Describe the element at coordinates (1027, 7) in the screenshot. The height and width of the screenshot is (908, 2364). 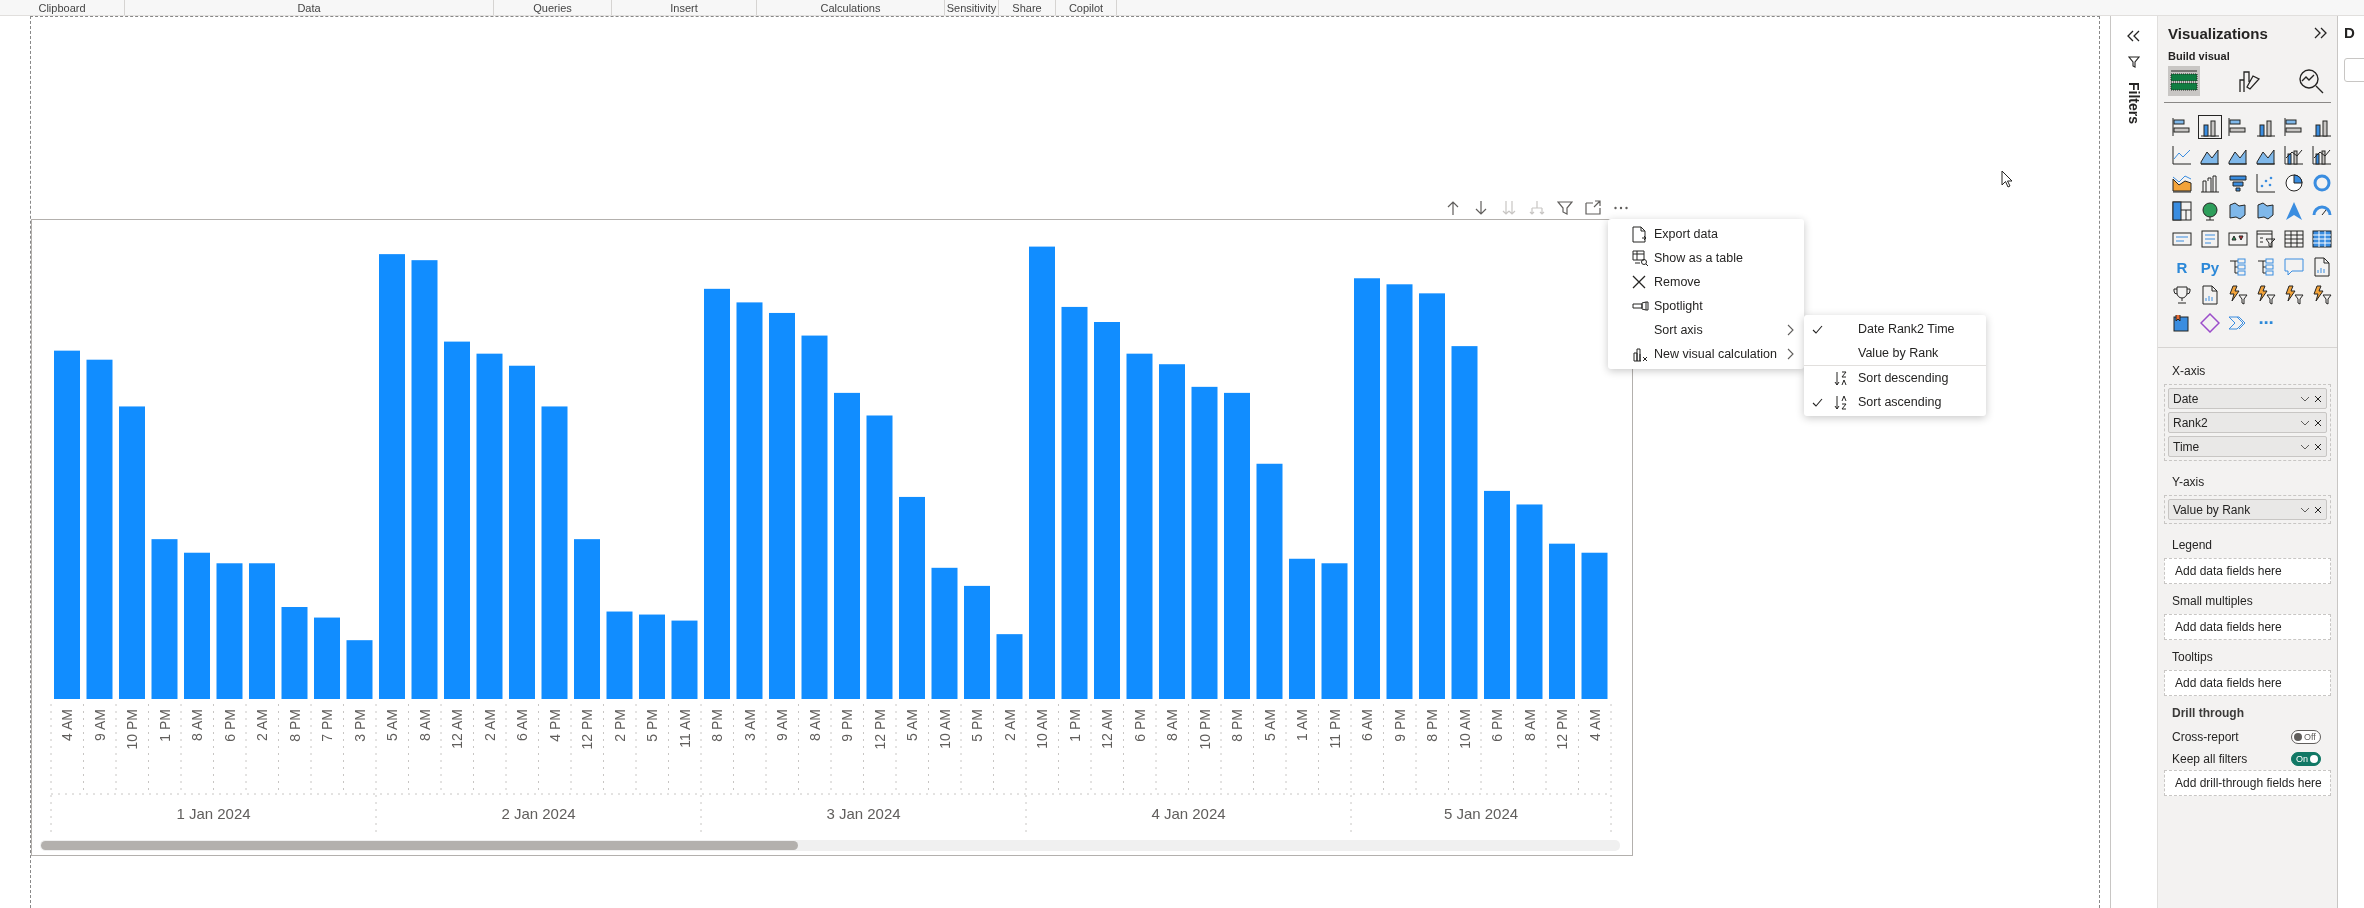
I see `ribbon-group-label: Share` at that location.